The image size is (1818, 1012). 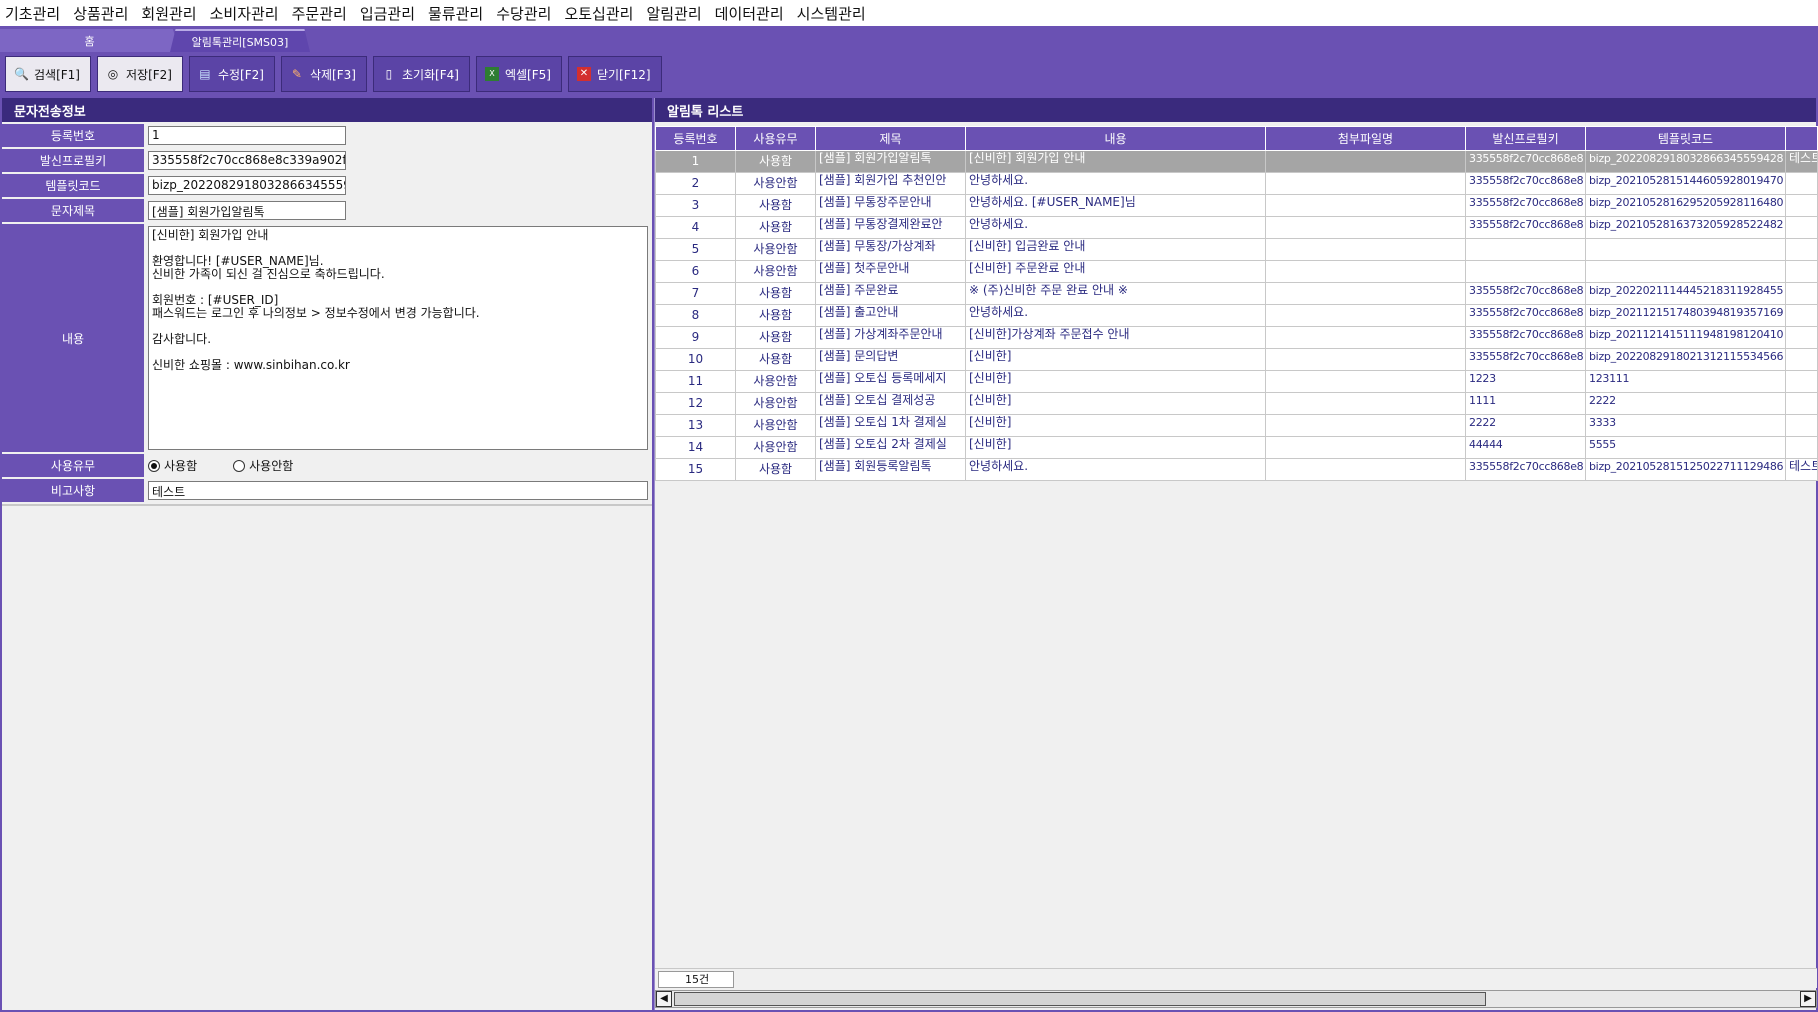 I want to click on table-row: 14 사용안함 [샘플] 오토십 2차 결제실 [신비한] 44444 5555, so click(x=1236, y=447).